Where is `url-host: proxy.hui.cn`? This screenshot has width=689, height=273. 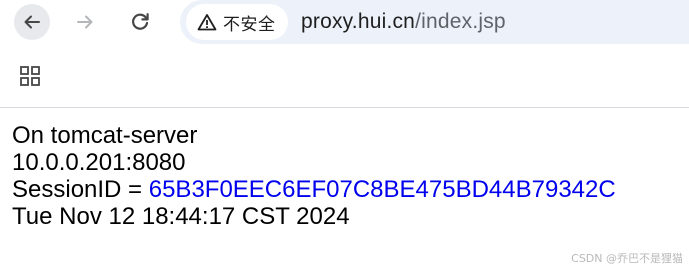
url-host: proxy.hui.cn is located at coordinates (358, 21).